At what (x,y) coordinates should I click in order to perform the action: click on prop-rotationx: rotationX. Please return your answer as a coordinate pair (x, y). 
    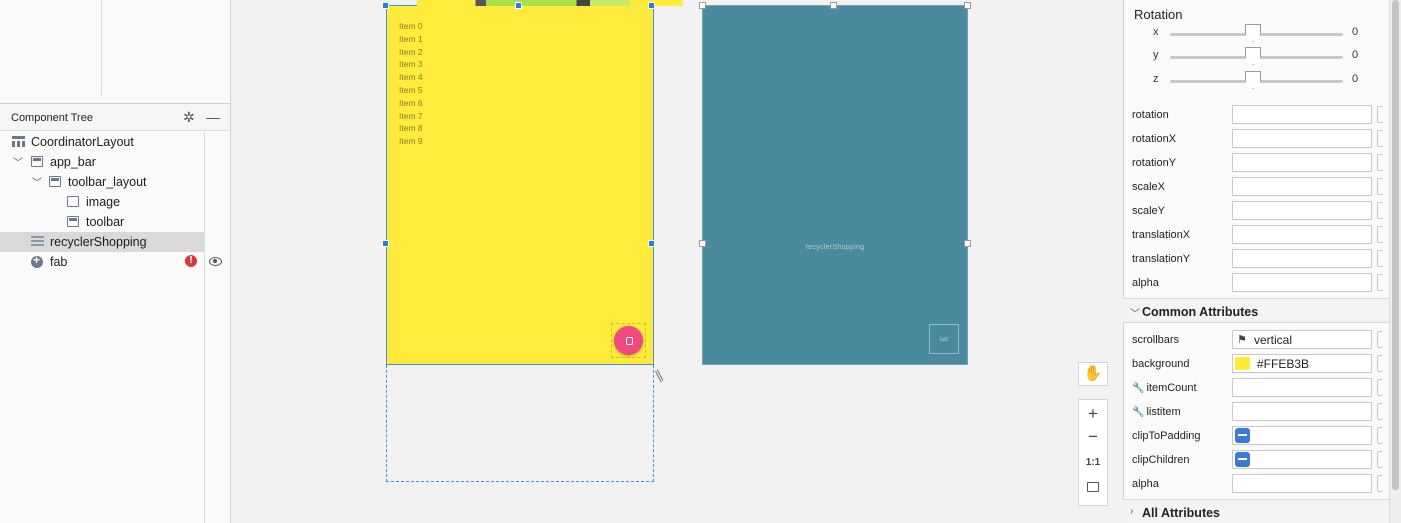
    Looking at the image, I should click on (1256, 139).